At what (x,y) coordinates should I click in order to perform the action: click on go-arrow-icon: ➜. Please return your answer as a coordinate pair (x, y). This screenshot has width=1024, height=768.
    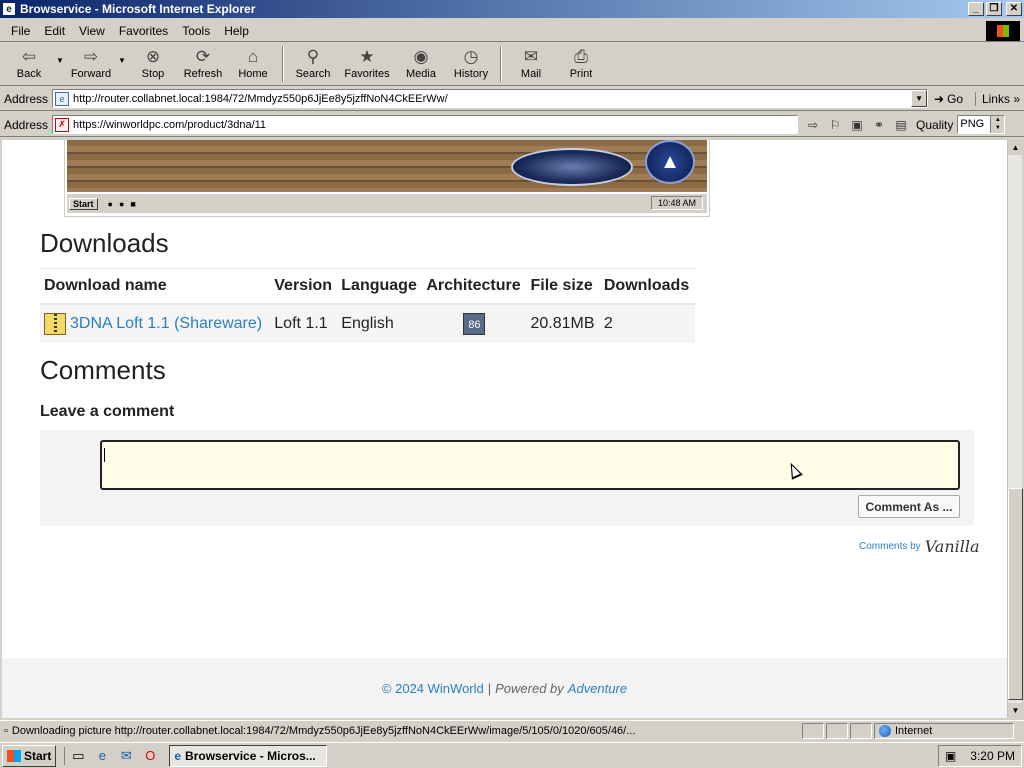
    Looking at the image, I should click on (939, 98).